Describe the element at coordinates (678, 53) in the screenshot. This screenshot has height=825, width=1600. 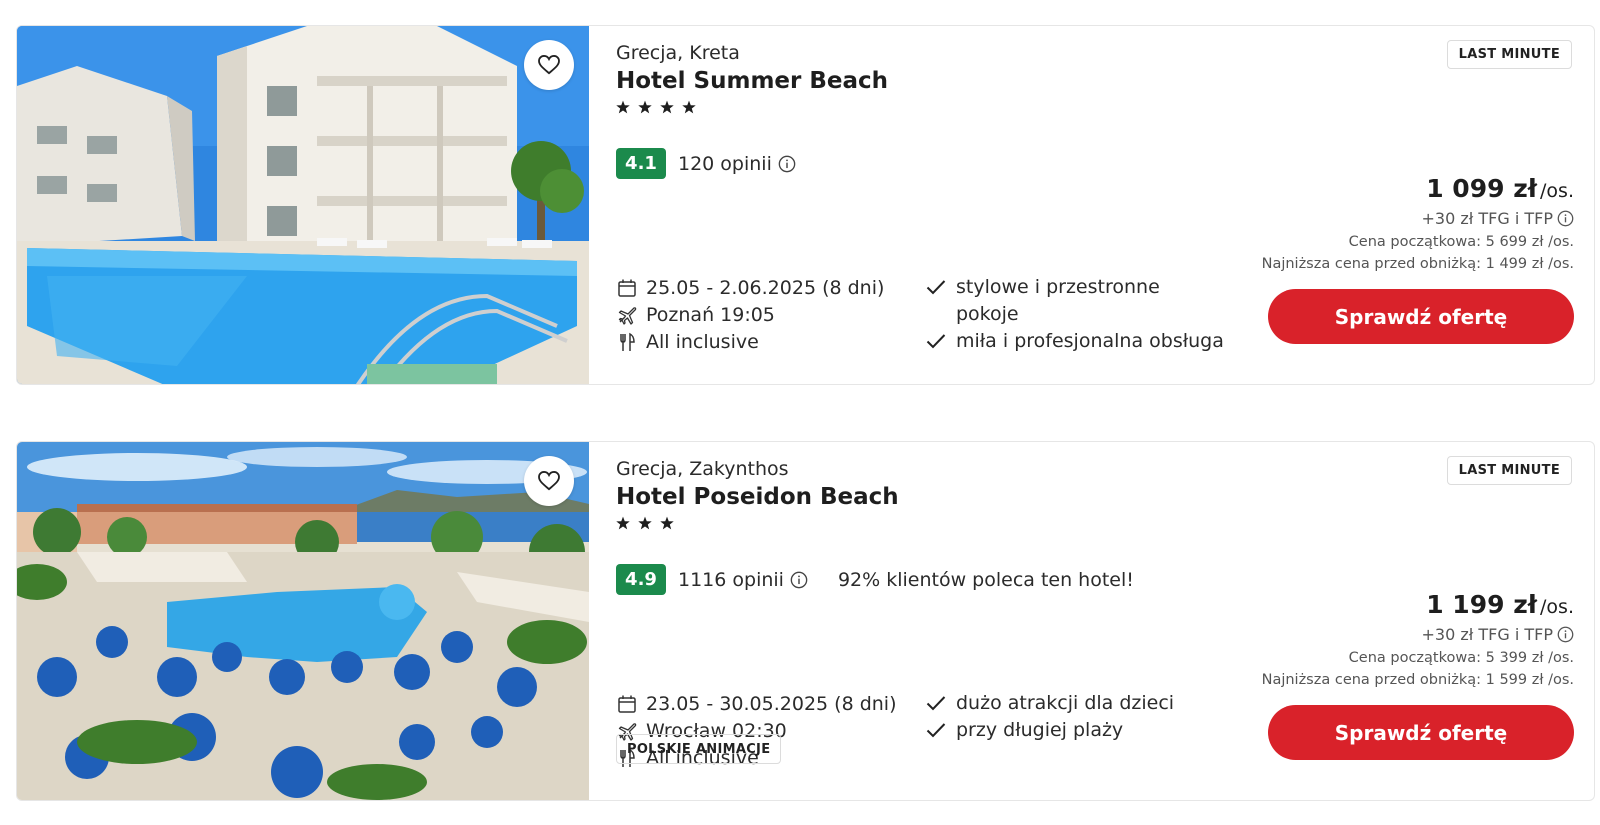
I see `hotel-location: Grecja, Kreta` at that location.